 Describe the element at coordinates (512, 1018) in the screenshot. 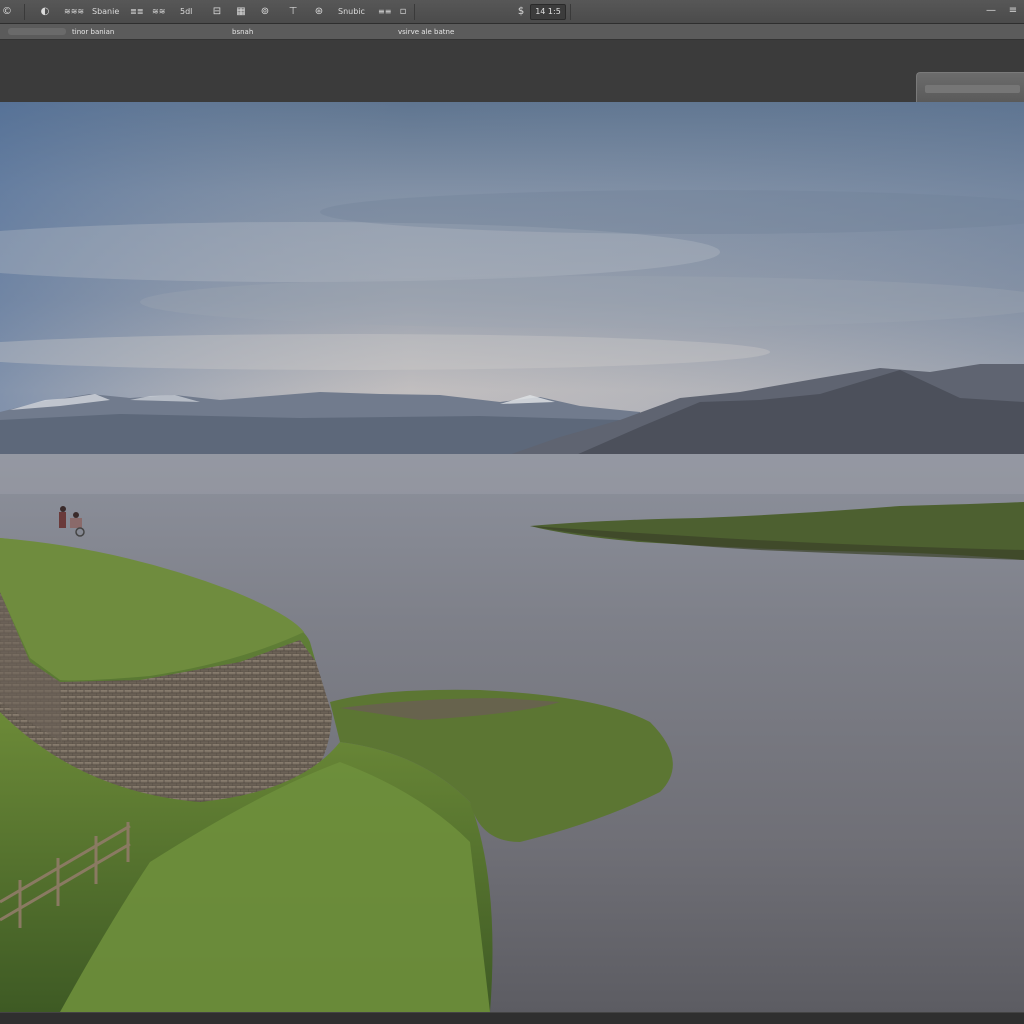

I see `status-bar` at that location.